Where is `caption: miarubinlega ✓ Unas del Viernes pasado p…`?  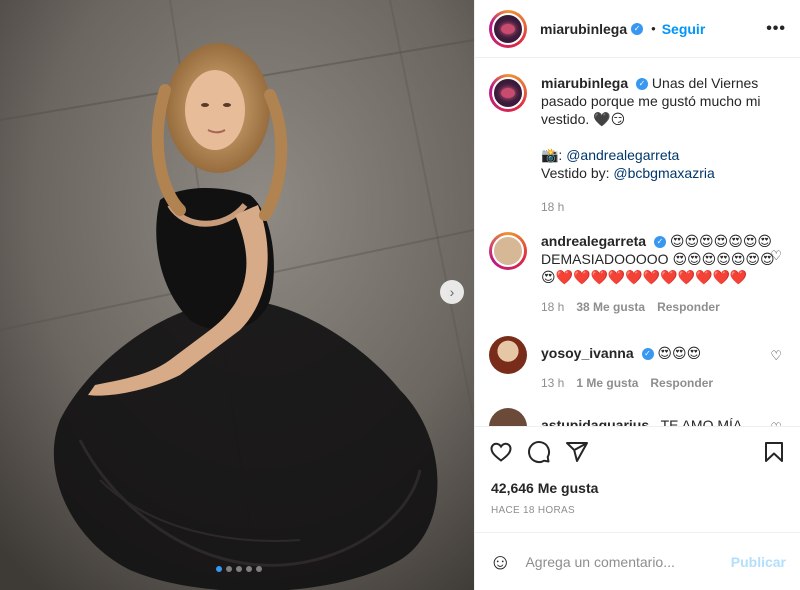 caption: miarubinlega ✓ Unas del Viernes pasado p… is located at coordinates (637, 145).